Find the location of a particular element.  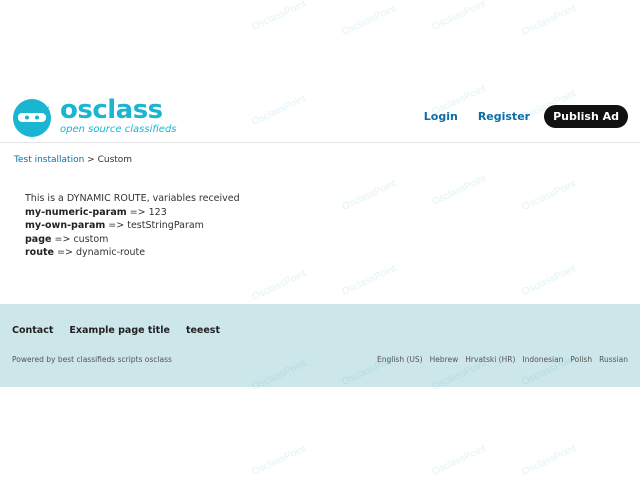

site-logo: osclass open source classifieds is located at coordinates (97, 117).